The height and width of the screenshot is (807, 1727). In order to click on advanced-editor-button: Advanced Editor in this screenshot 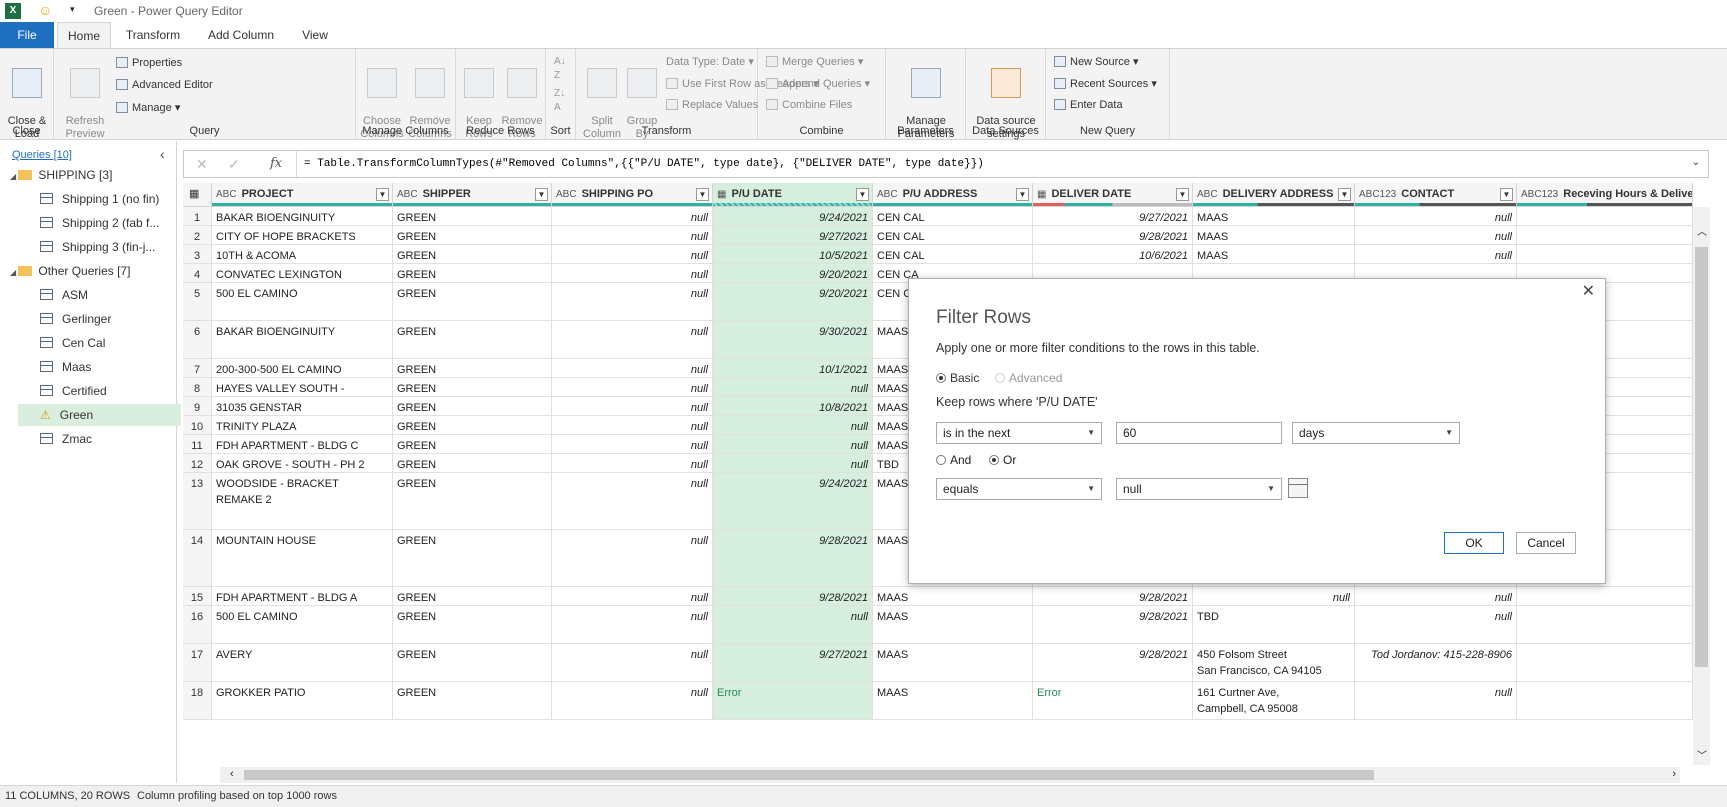, I will do `click(164, 85)`.